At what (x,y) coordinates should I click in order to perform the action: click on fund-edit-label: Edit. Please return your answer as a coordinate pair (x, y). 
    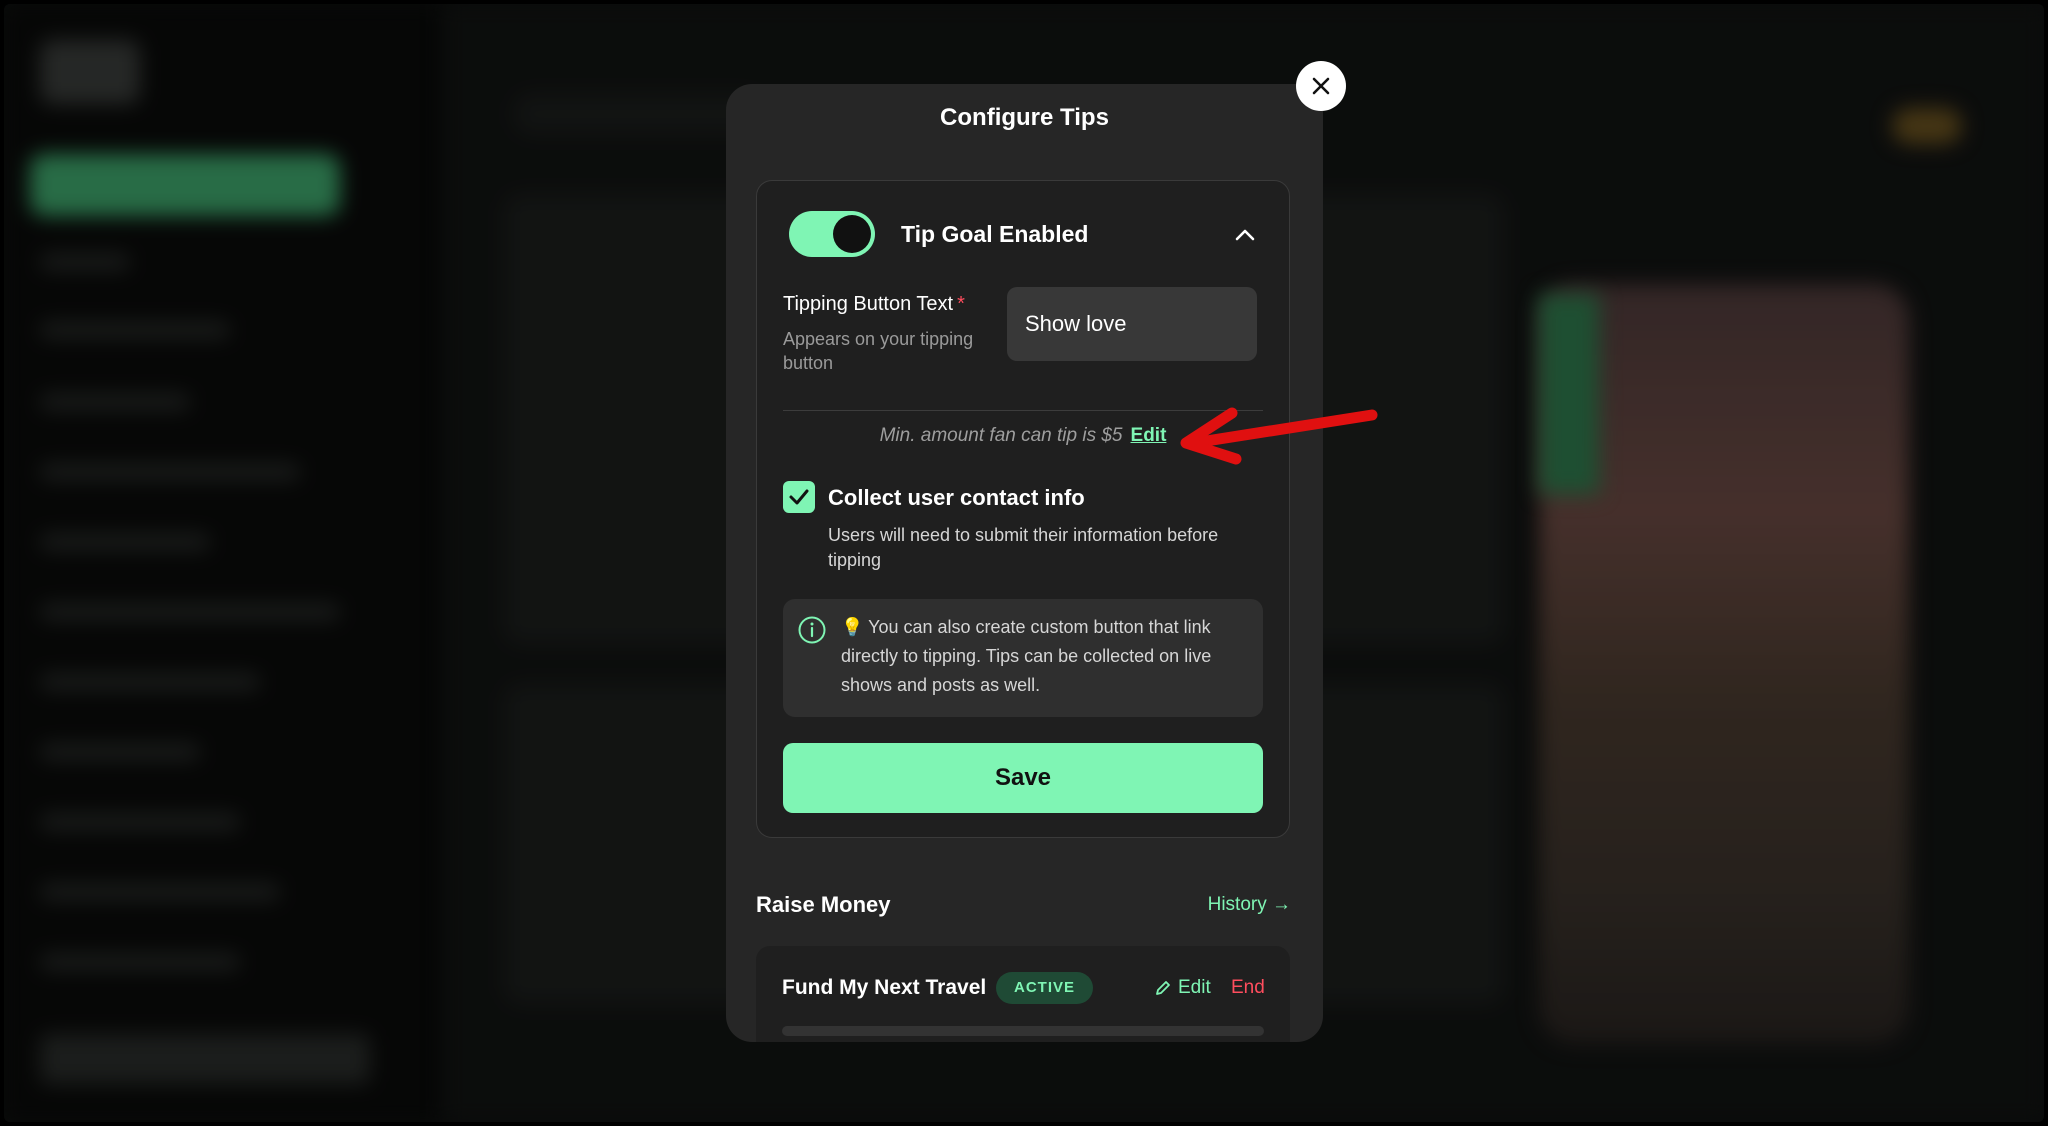
    Looking at the image, I should click on (1194, 987).